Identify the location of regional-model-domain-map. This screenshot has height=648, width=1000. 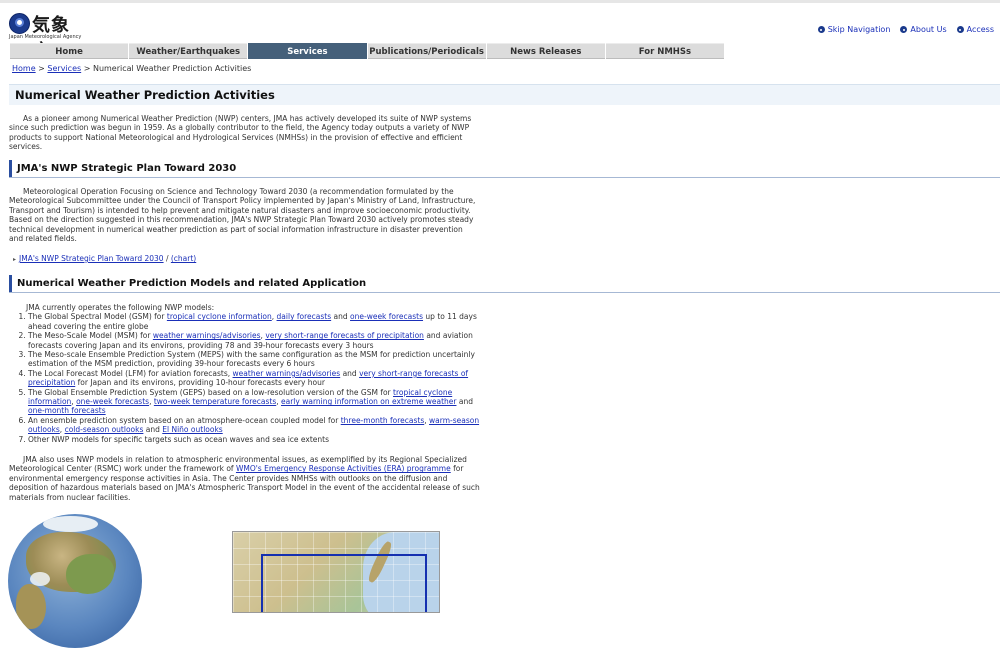
(336, 572).